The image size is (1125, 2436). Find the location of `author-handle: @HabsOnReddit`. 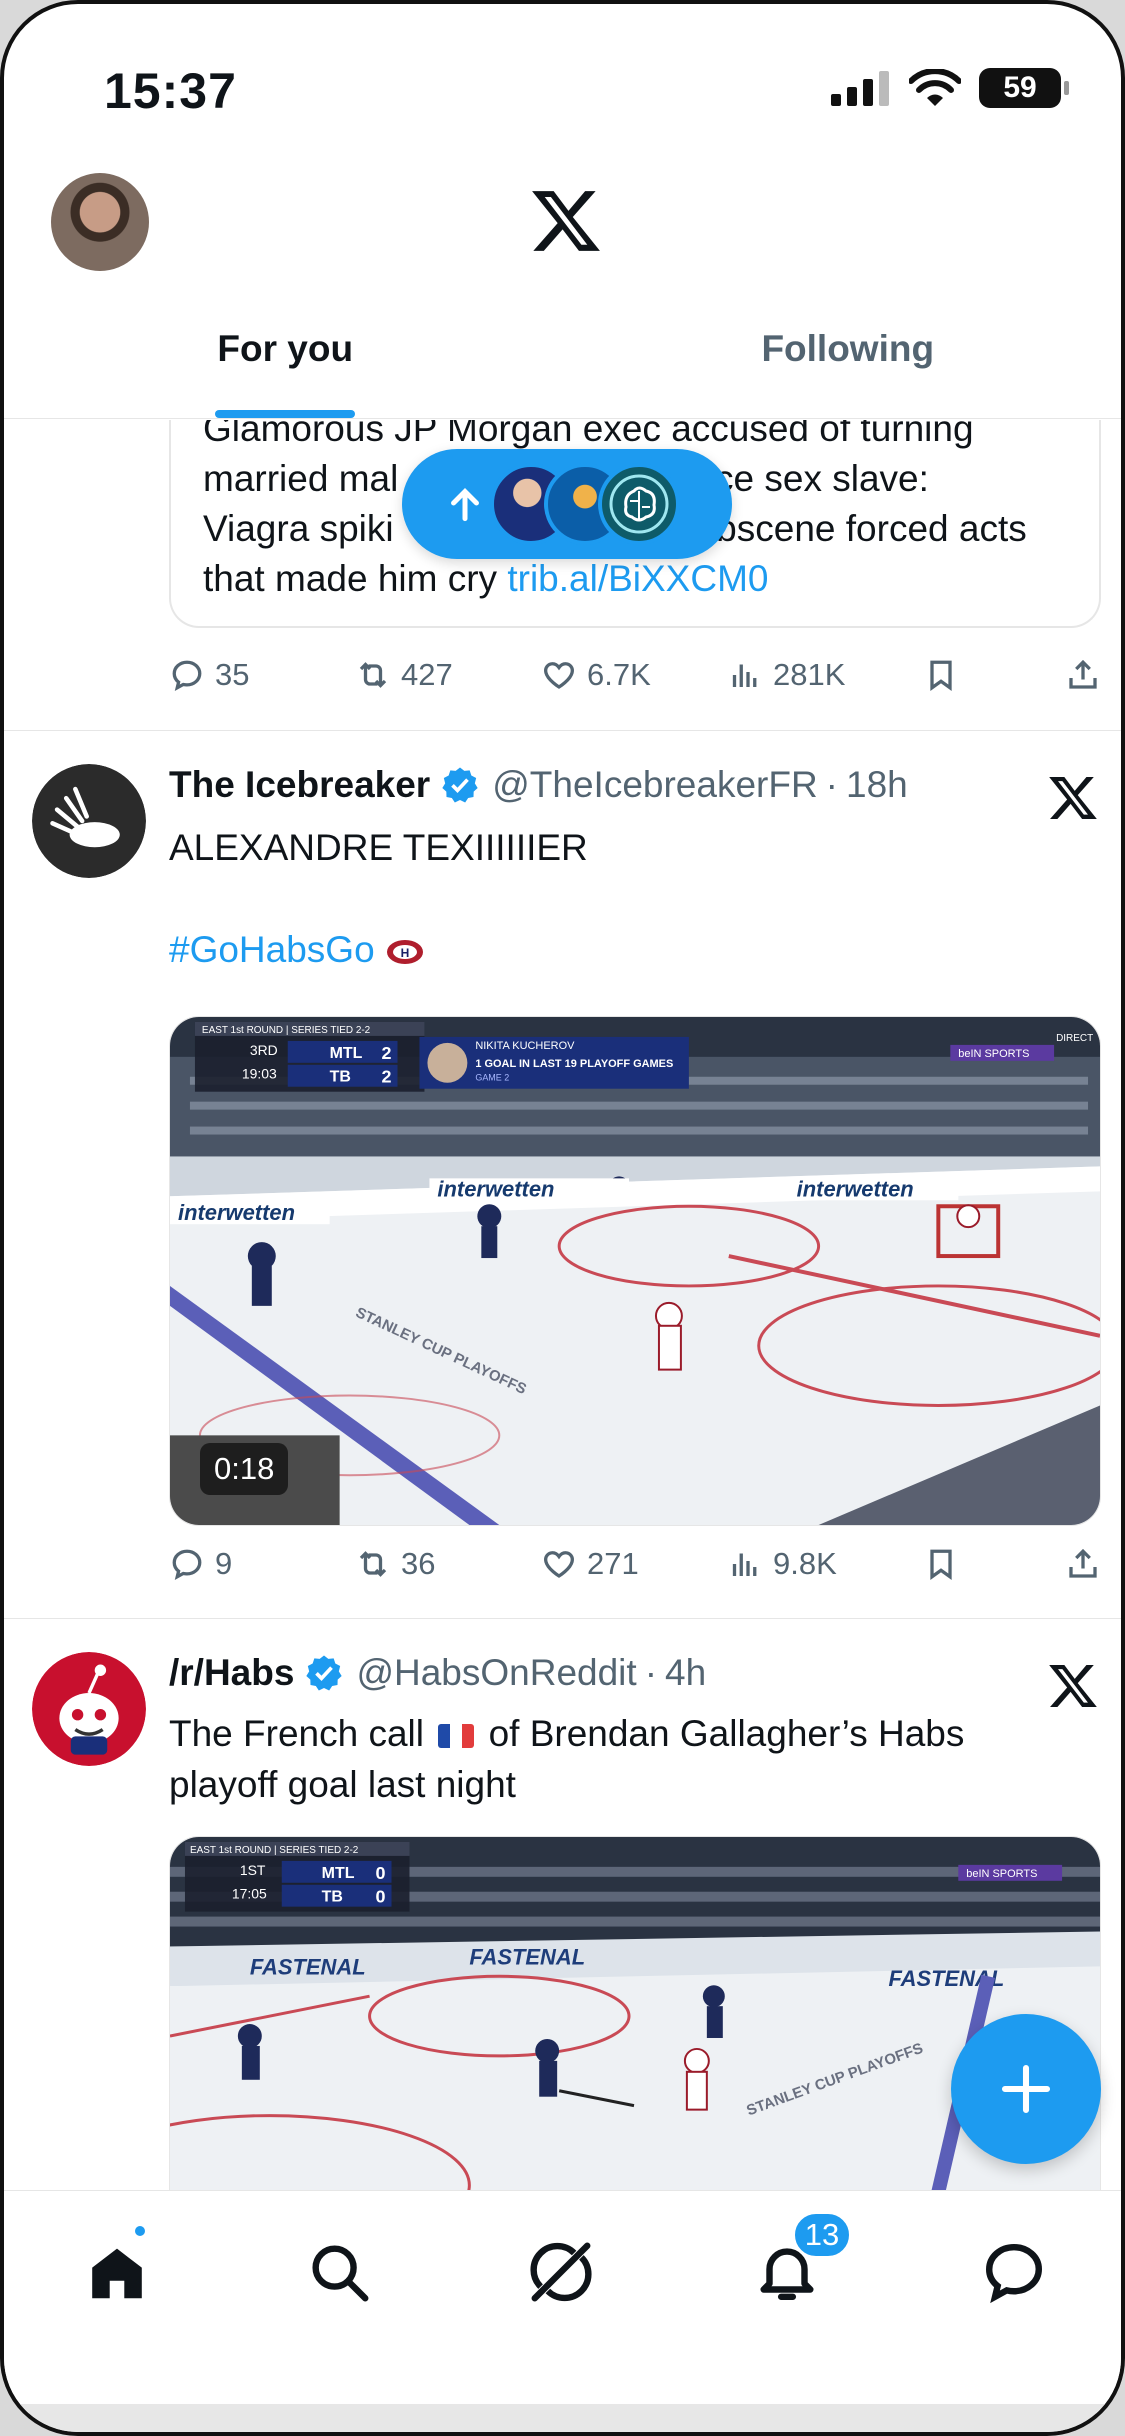

author-handle: @HabsOnReddit is located at coordinates (496, 1673).